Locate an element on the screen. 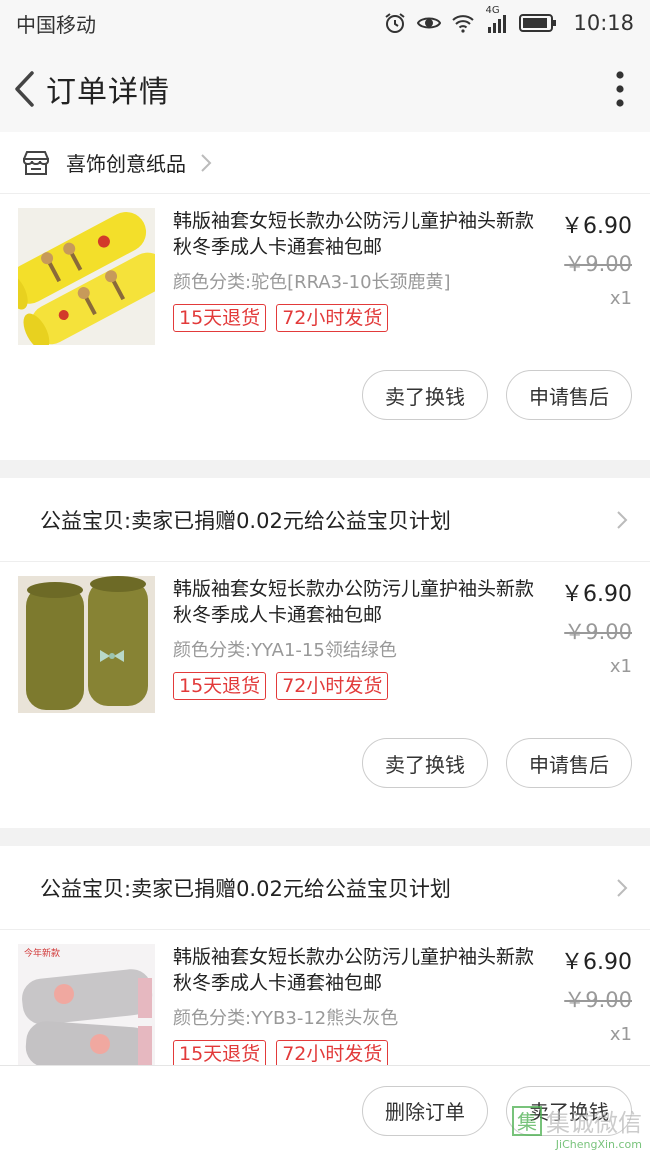  carrier-name: 中国移动 is located at coordinates (56, 24).